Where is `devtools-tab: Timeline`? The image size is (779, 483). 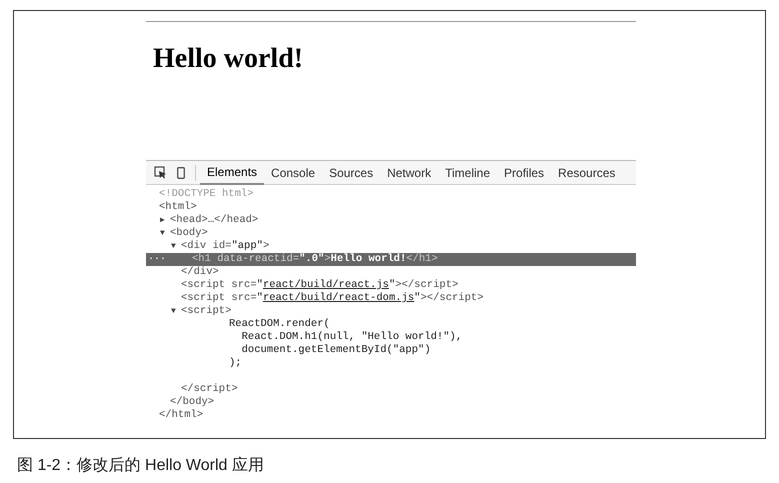
devtools-tab: Timeline is located at coordinates (468, 172).